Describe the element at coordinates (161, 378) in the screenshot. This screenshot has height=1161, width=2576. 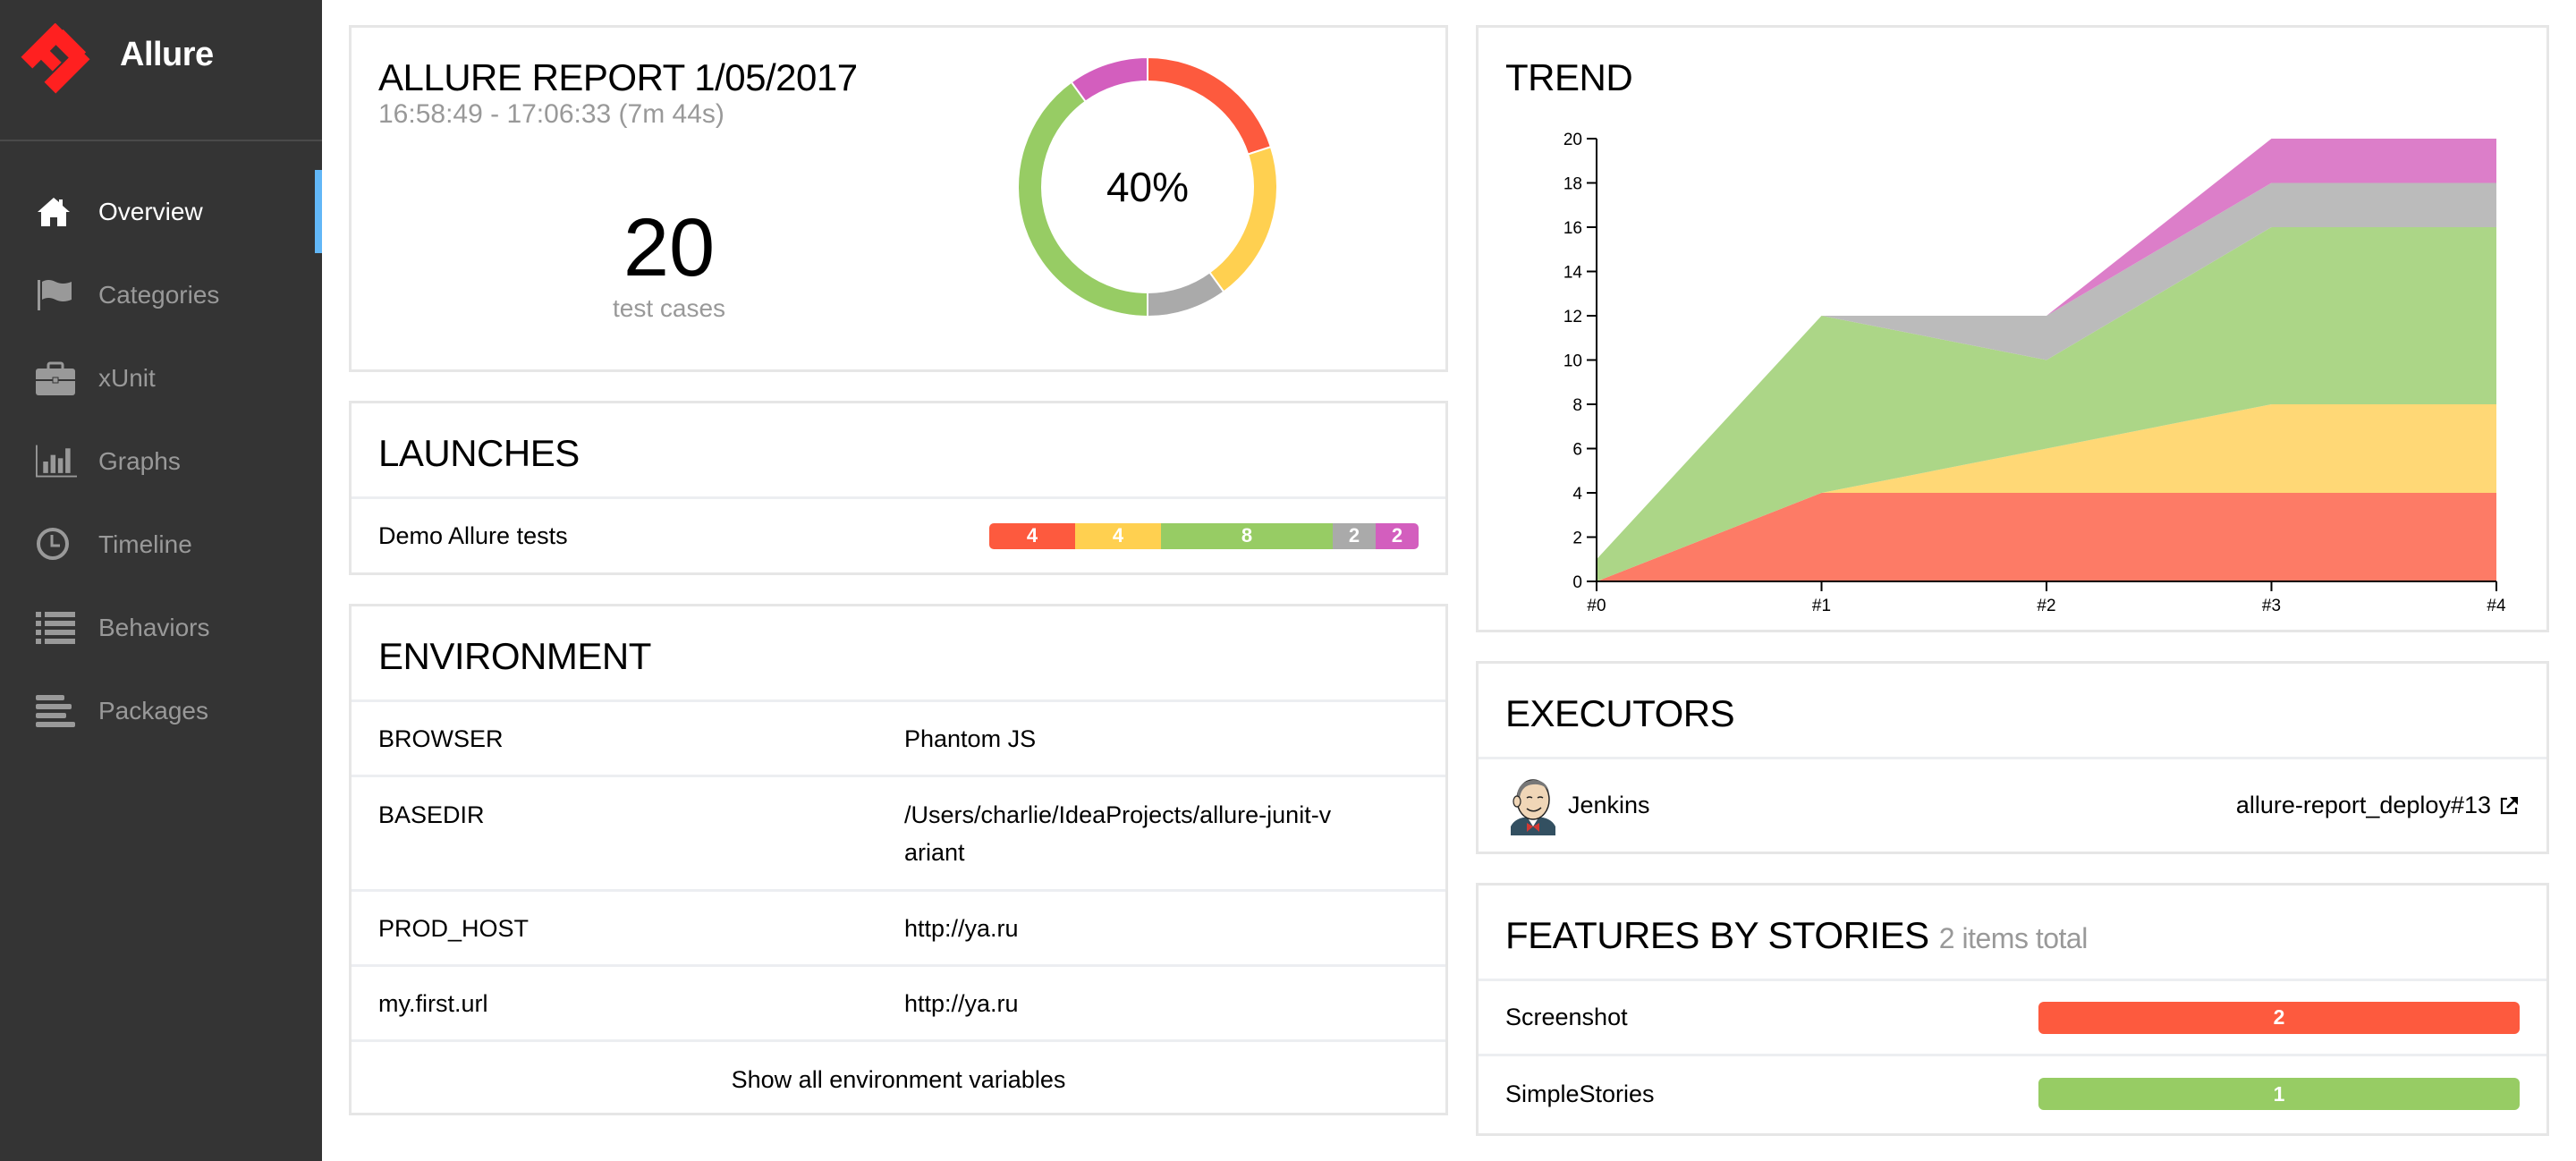
I see `sidebar-item-xunit: xUnit` at that location.